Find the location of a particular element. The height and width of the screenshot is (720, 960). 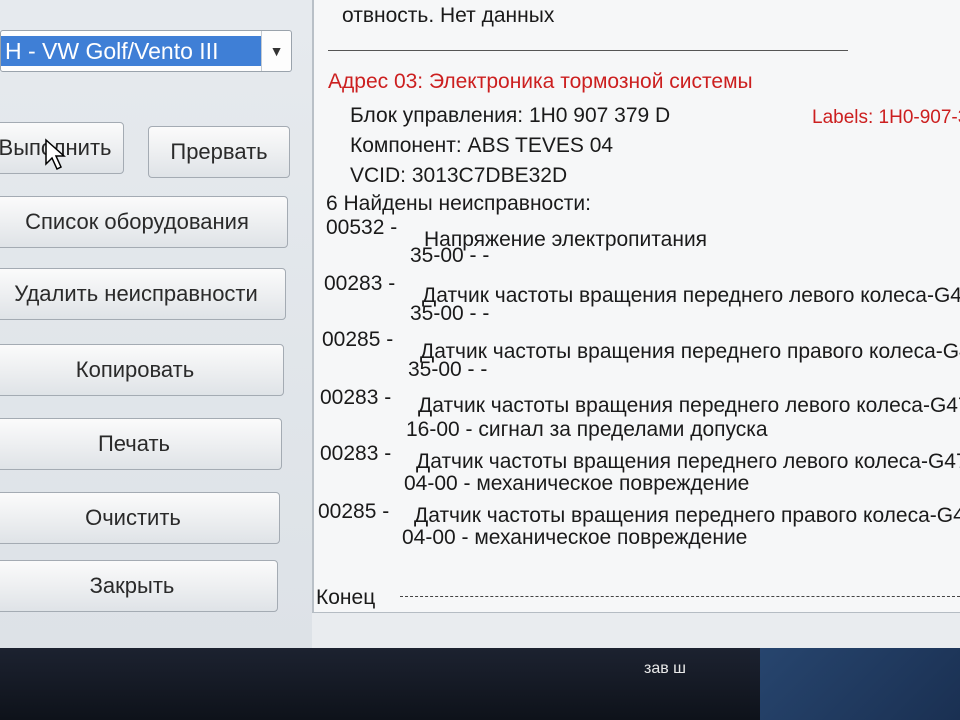

copy-button: Копировать is located at coordinates (142, 370).